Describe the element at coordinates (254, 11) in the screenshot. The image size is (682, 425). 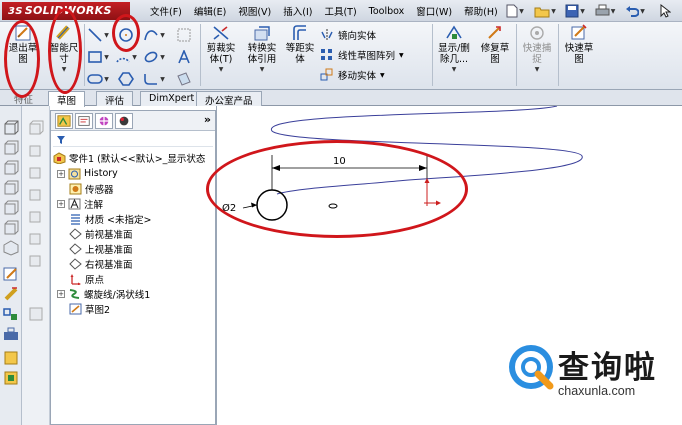
I see `menu-view: 视图(V)` at that location.